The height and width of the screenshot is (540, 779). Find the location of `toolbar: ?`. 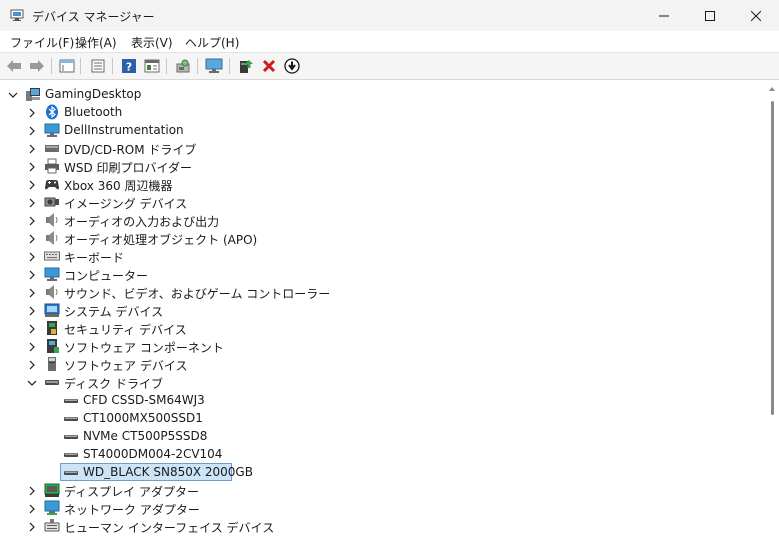

toolbar: ? is located at coordinates (389, 66).